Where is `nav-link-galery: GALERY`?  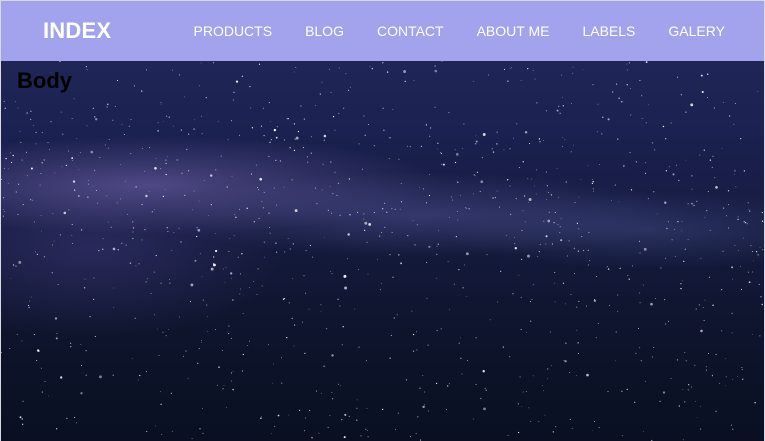
nav-link-galery: GALERY is located at coordinates (697, 31).